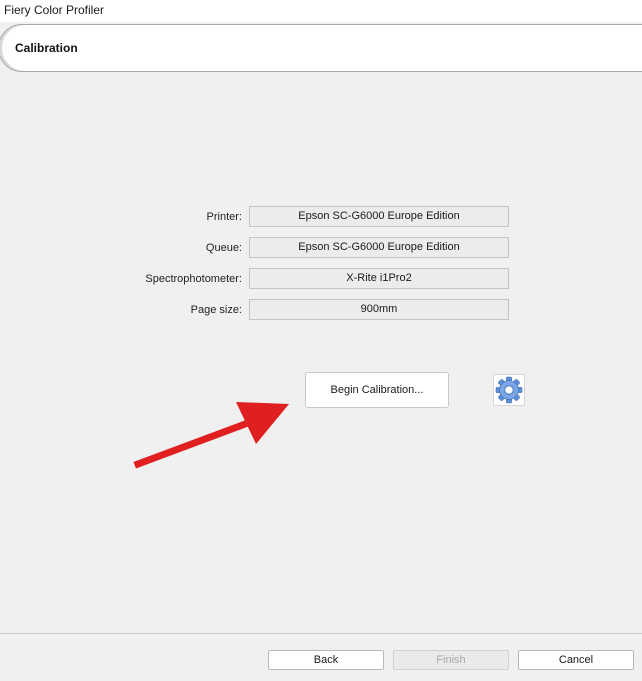 The width and height of the screenshot is (642, 681). What do you see at coordinates (216, 310) in the screenshot?
I see `page-size-label: Page size:` at bounding box center [216, 310].